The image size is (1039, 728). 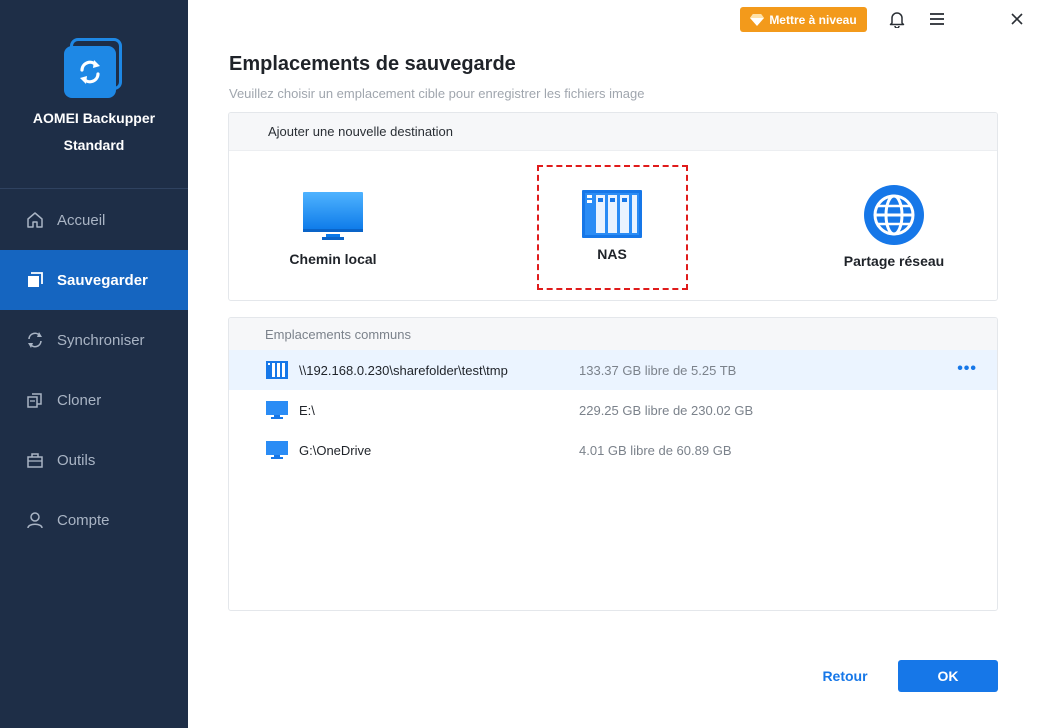 I want to click on page-title: Emplacements de sauvegarde, so click(x=372, y=64).